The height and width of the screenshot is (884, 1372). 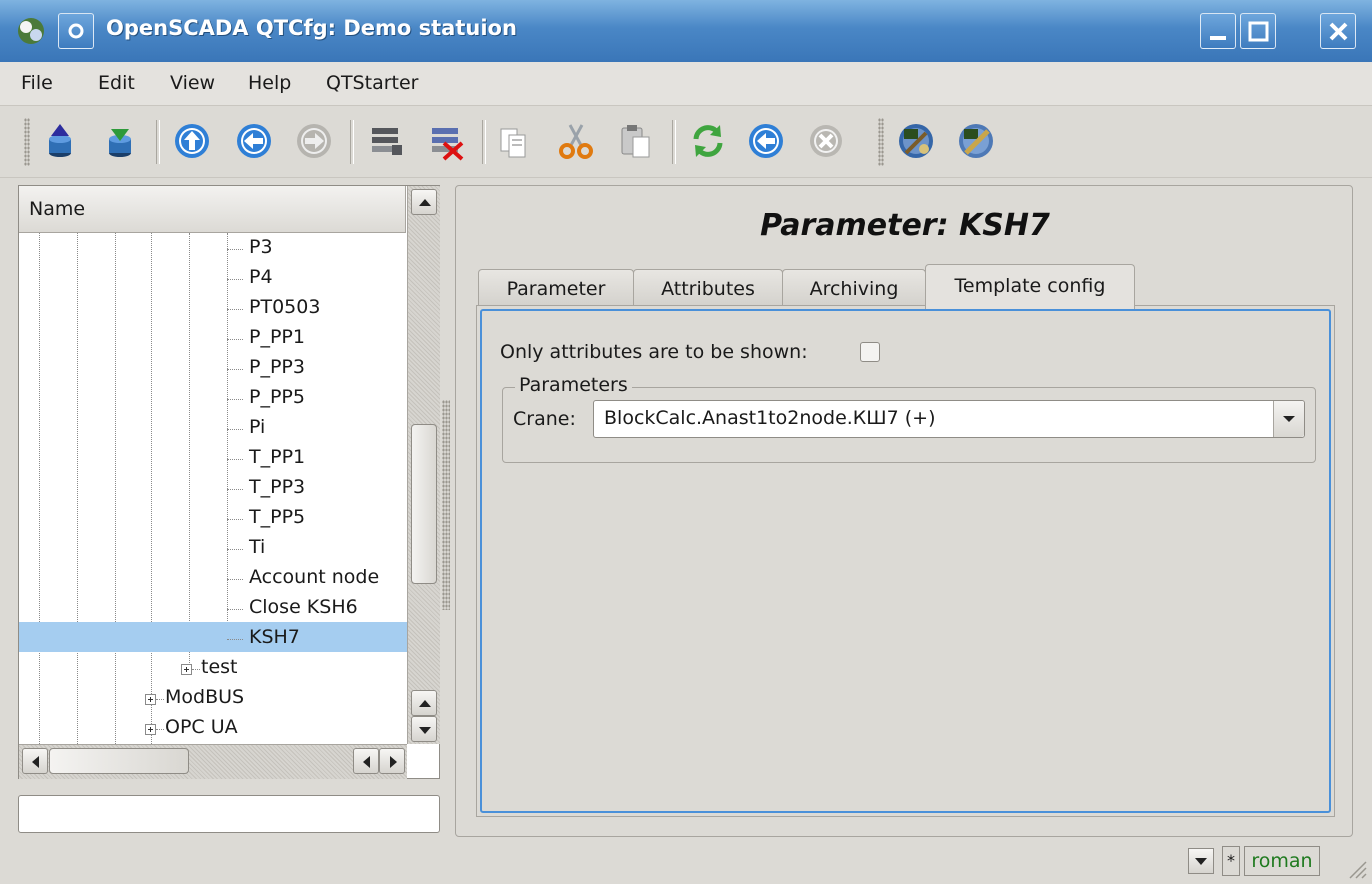 What do you see at coordinates (116, 83) in the screenshot?
I see `menu-edit: Edit` at bounding box center [116, 83].